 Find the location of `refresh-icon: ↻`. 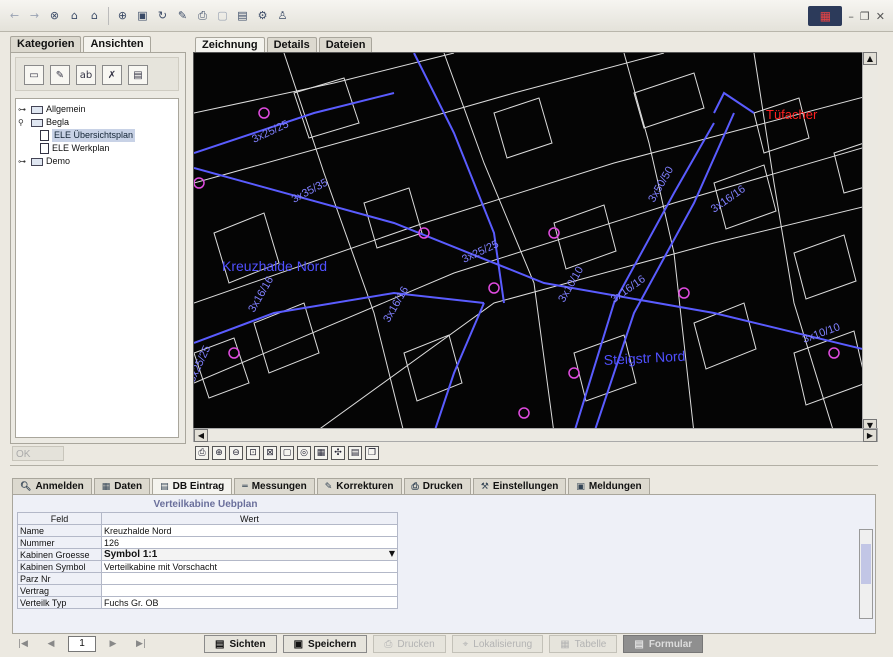

refresh-icon: ↻ is located at coordinates (162, 15).